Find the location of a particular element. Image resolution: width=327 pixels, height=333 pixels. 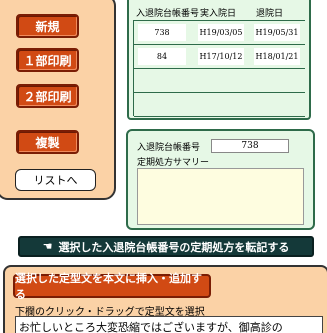

table-row: 738 H19/03/05 H19/05/31 is located at coordinates (219, 33).